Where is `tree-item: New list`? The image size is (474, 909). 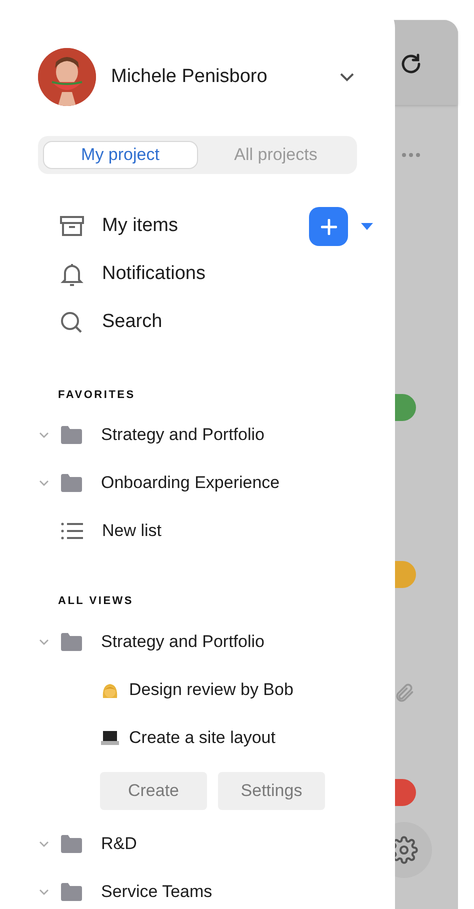 tree-item: New list is located at coordinates (132, 531).